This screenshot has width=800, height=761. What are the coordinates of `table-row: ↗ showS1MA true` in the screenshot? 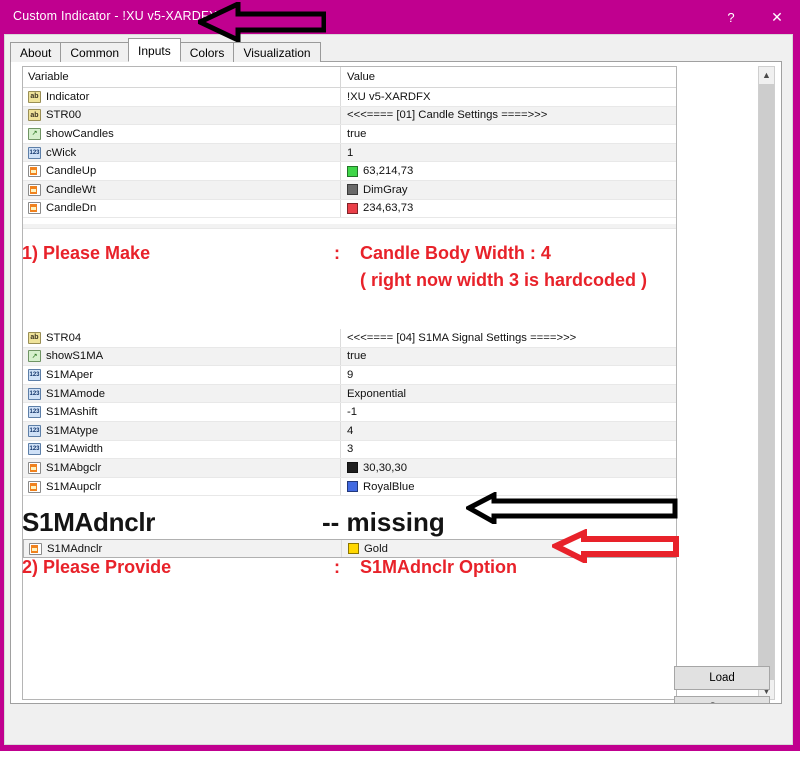 It's located at (349, 357).